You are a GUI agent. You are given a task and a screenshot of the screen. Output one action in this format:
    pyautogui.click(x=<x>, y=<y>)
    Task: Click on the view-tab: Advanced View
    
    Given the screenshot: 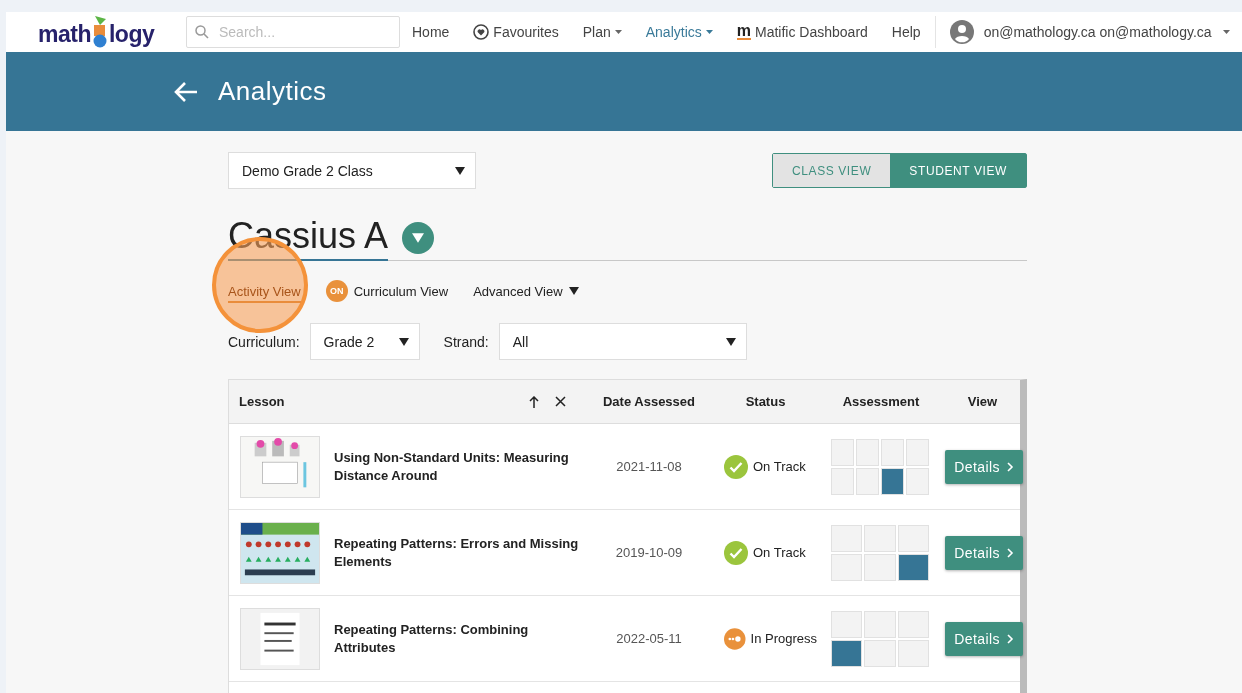 What is the action you would take?
    pyautogui.click(x=526, y=292)
    